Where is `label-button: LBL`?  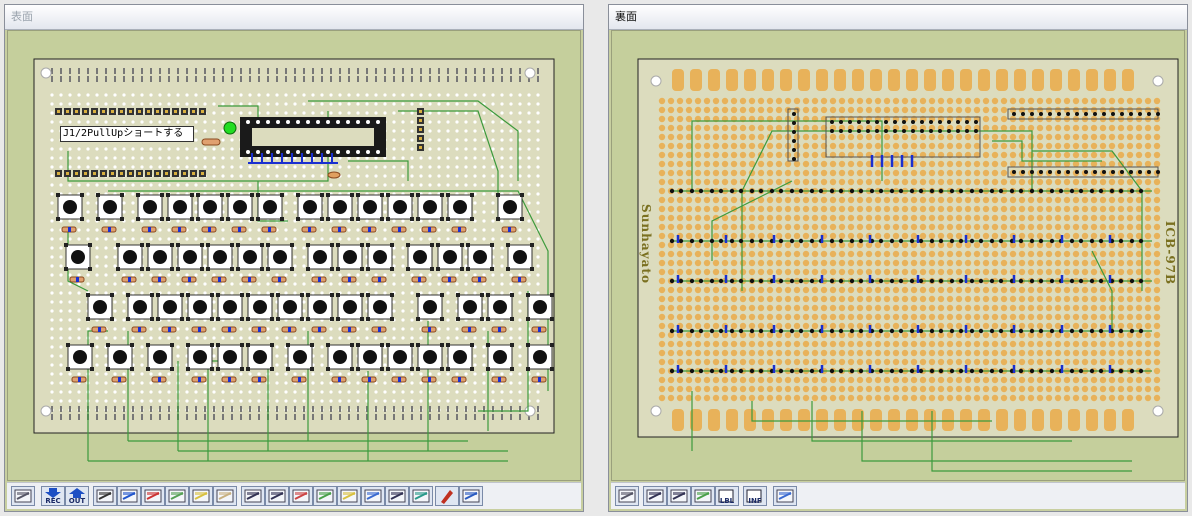 label-button: LBL is located at coordinates (727, 496).